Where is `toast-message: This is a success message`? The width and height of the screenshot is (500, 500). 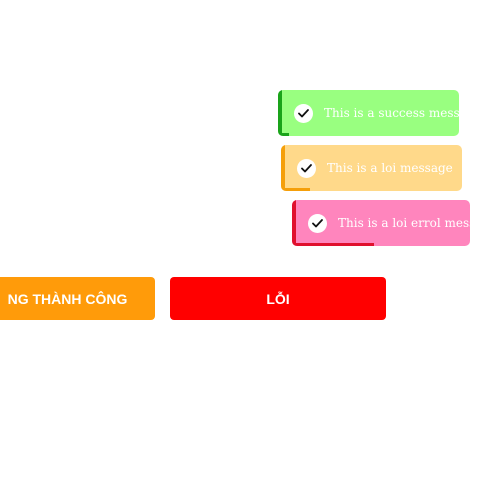
toast-message: This is a success message is located at coordinates (391, 113).